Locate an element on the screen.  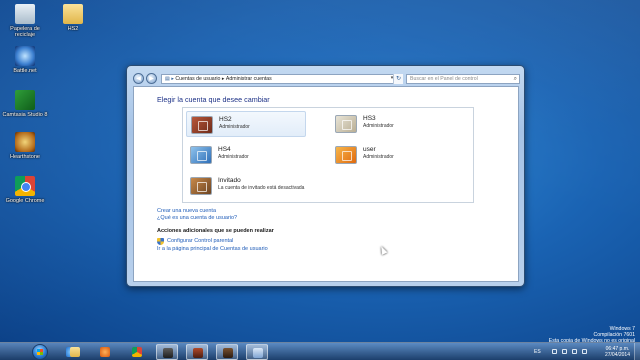
clock: 06:47 p.m. 27/04/2014 is located at coordinates (617, 352).